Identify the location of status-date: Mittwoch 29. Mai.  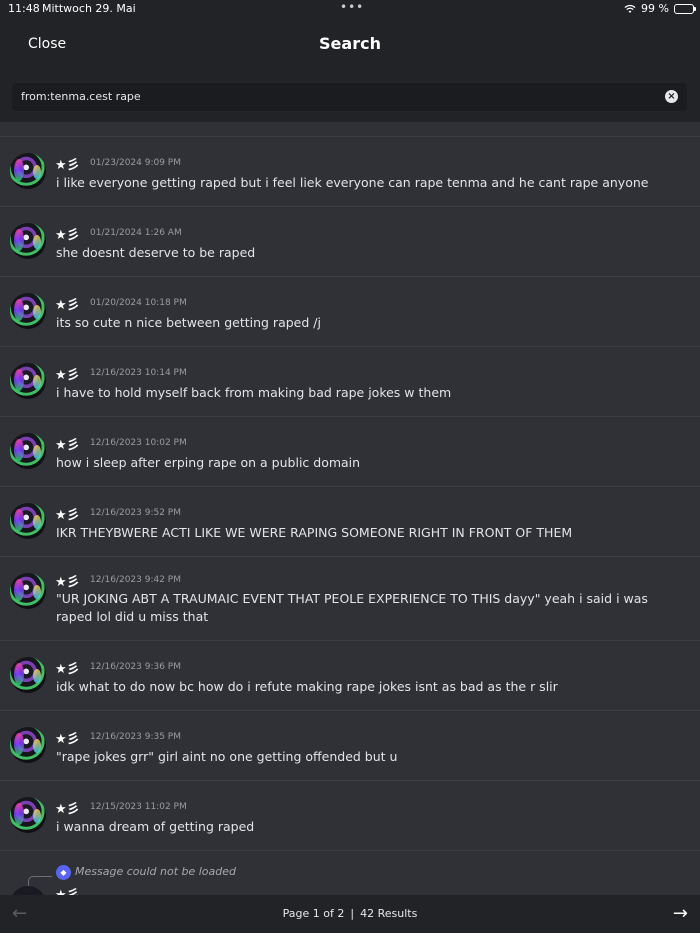
(89, 8).